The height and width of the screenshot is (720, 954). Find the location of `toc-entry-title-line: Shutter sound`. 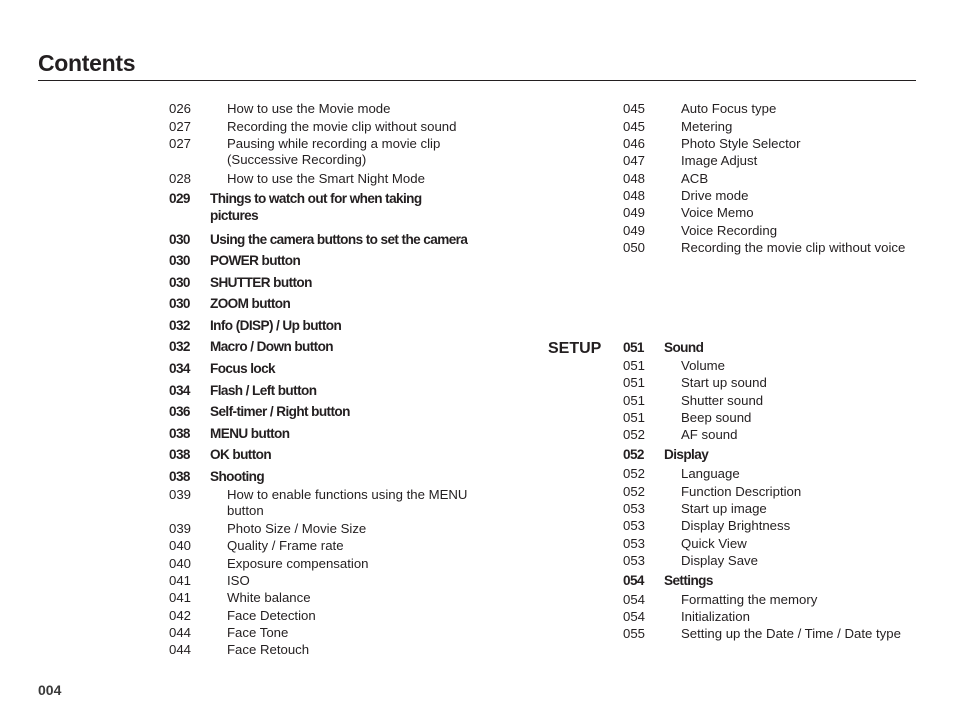

toc-entry-title-line: Shutter sound is located at coordinates (722, 400).